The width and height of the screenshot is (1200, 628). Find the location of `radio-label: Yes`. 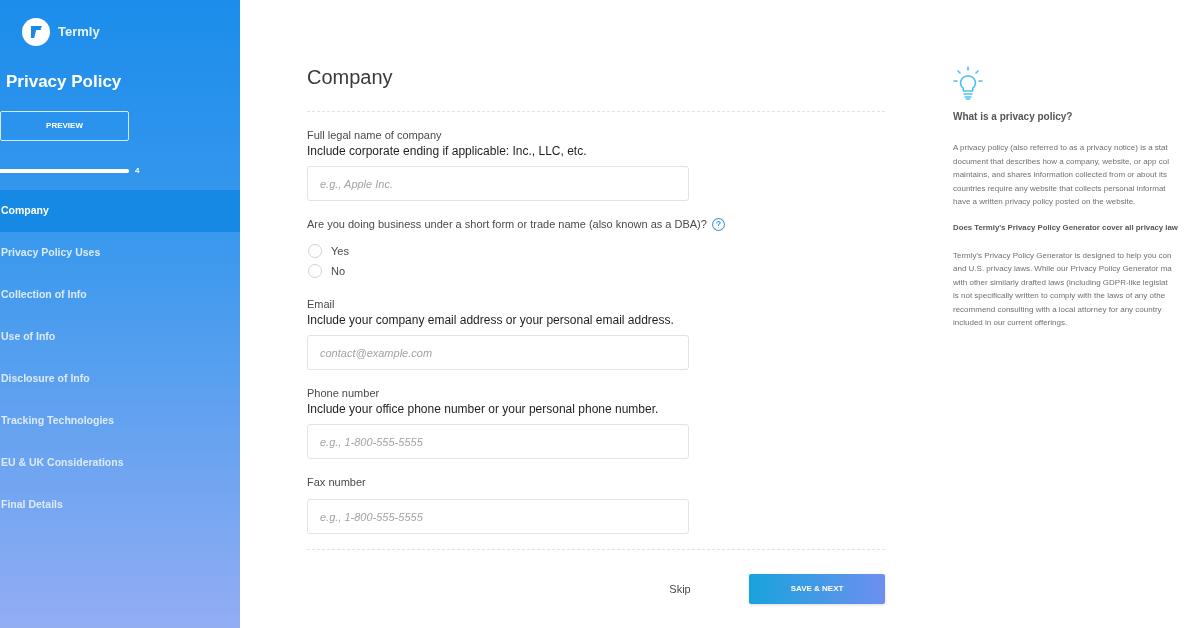

radio-label: Yes is located at coordinates (340, 251).